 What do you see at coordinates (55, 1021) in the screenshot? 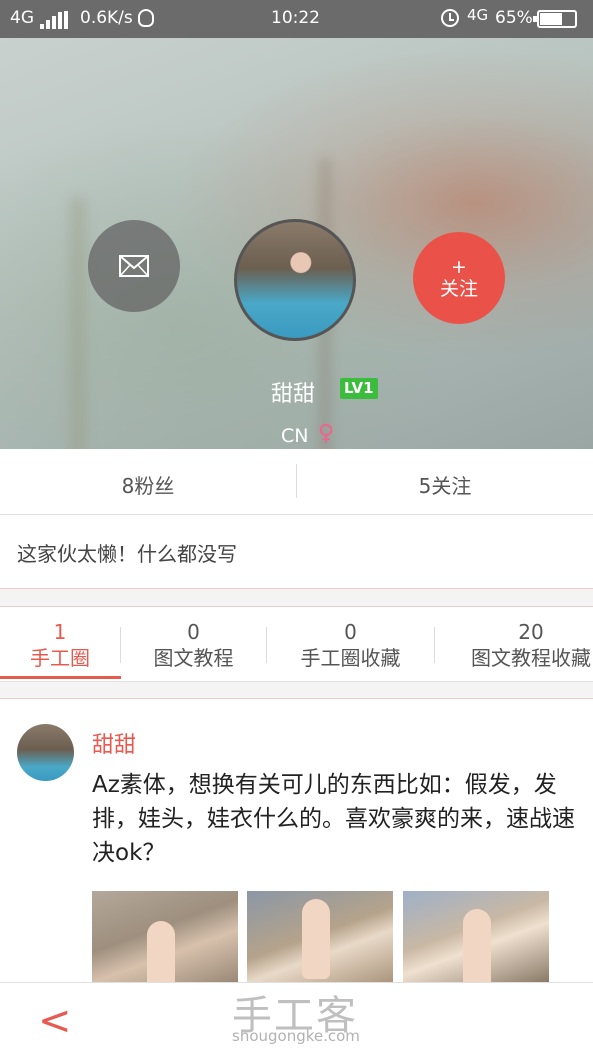
I see `back-arrow-icon: <` at bounding box center [55, 1021].